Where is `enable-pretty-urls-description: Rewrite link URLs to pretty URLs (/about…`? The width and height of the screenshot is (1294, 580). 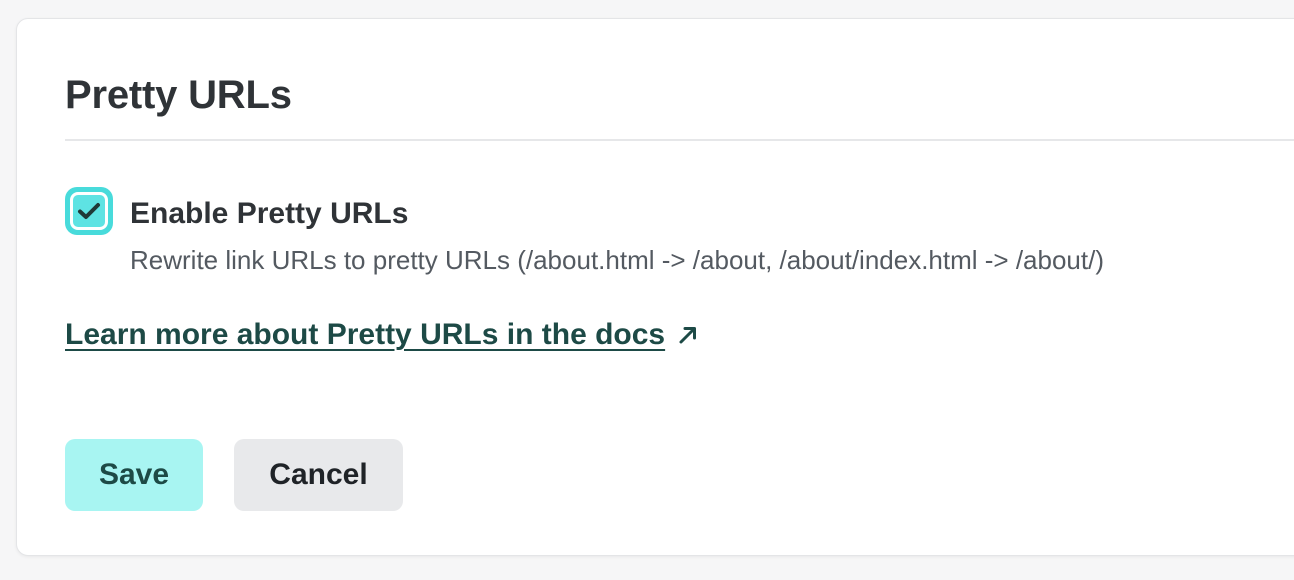
enable-pretty-urls-description: Rewrite link URLs to pretty URLs (/about… is located at coordinates (617, 260).